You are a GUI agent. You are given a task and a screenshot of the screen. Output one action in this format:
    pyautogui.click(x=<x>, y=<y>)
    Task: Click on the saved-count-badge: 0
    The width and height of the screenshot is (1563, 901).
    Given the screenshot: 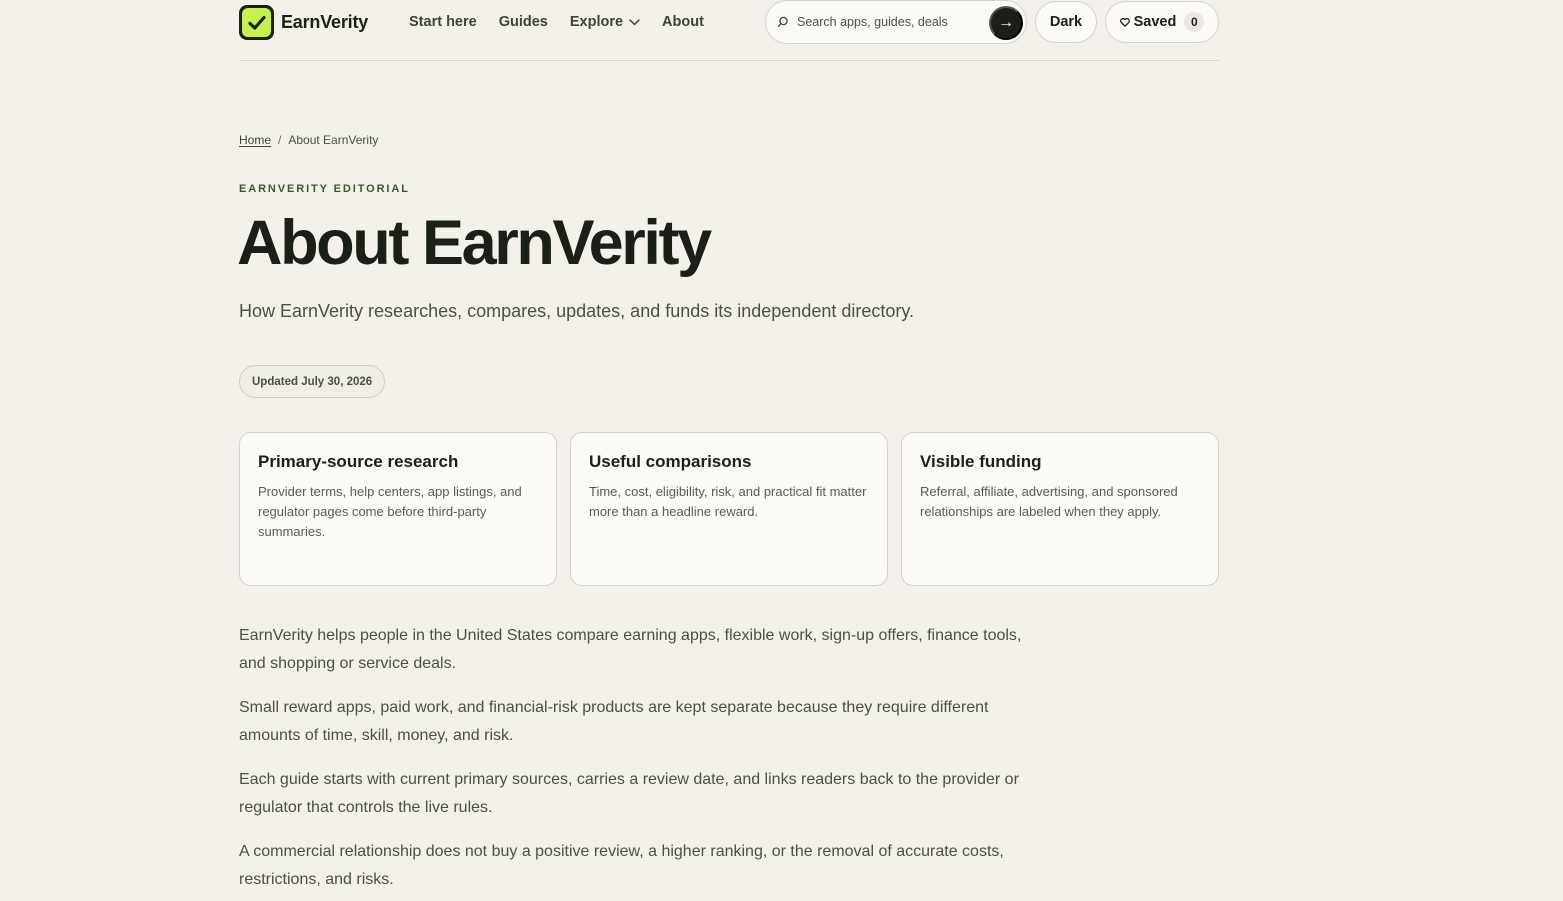 What is the action you would take?
    pyautogui.click(x=1194, y=22)
    